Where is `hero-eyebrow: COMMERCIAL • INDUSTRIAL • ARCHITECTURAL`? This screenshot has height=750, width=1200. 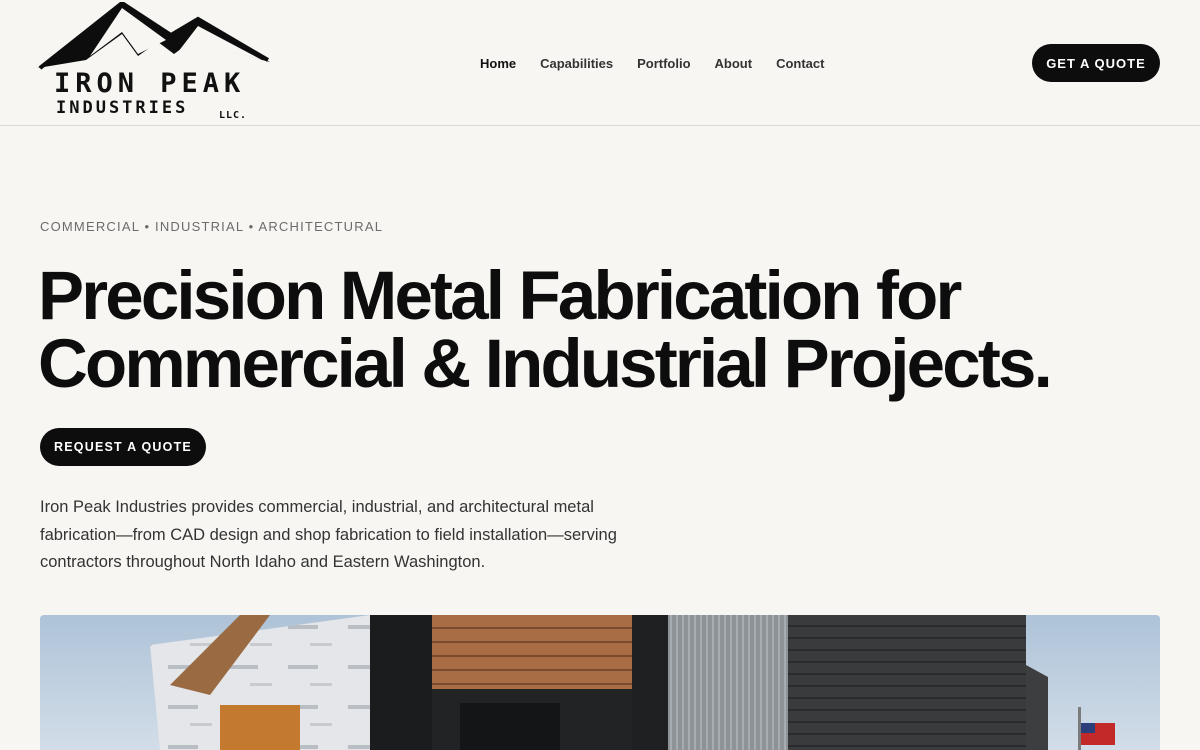 hero-eyebrow: COMMERCIAL • INDUSTRIAL • ARCHITECTURAL is located at coordinates (212, 226).